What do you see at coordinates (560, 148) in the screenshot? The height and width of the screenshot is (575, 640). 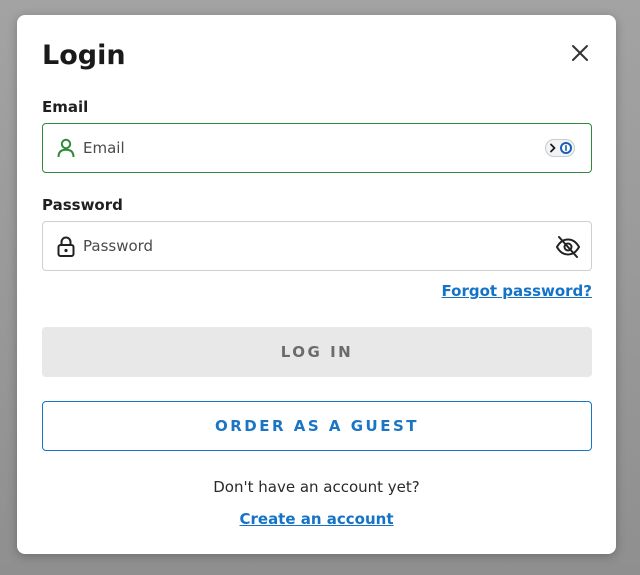 I see `password-manager-icon` at bounding box center [560, 148].